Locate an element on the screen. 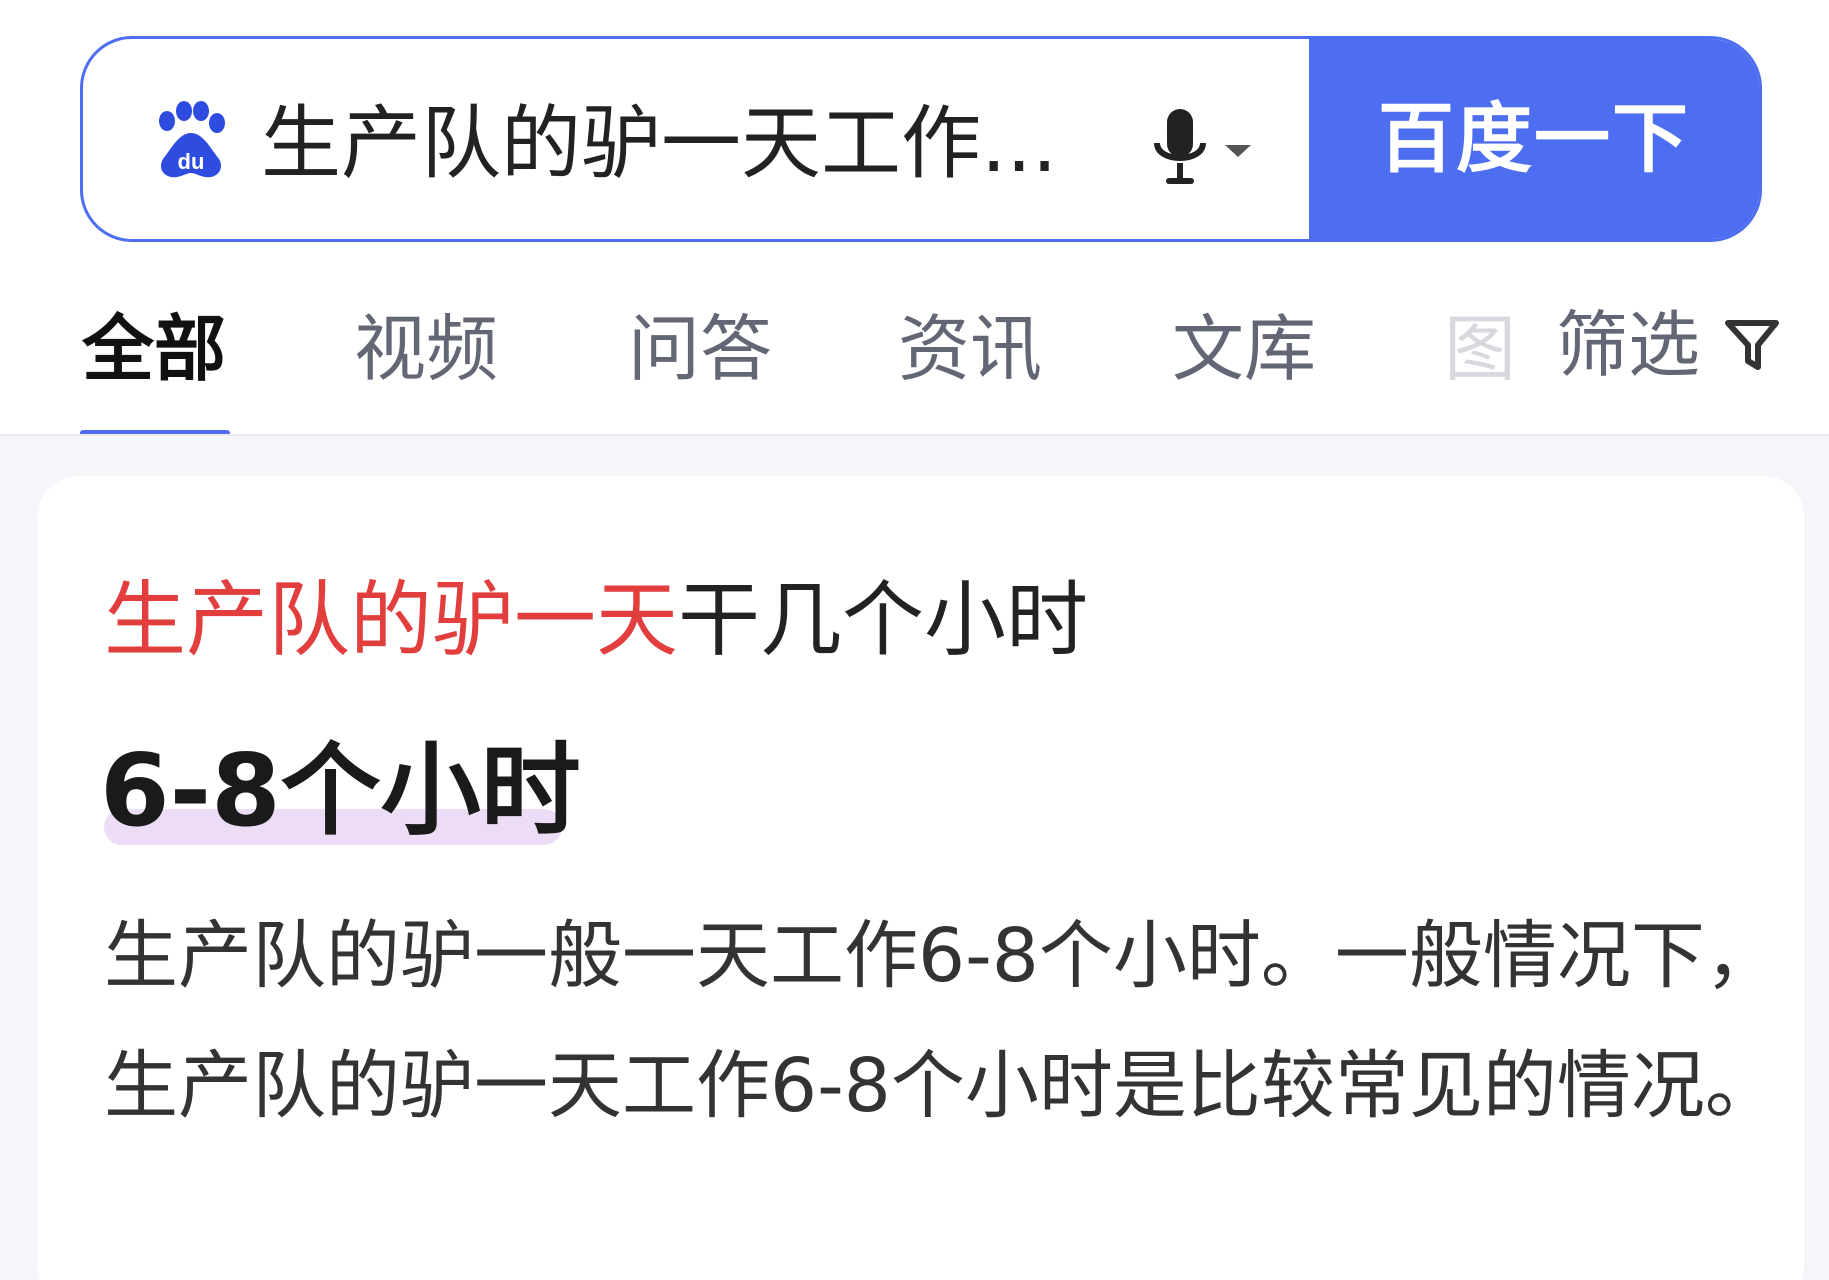 The width and height of the screenshot is (1829, 1280). title-rest: 干几个小时 is located at coordinates (883, 620).